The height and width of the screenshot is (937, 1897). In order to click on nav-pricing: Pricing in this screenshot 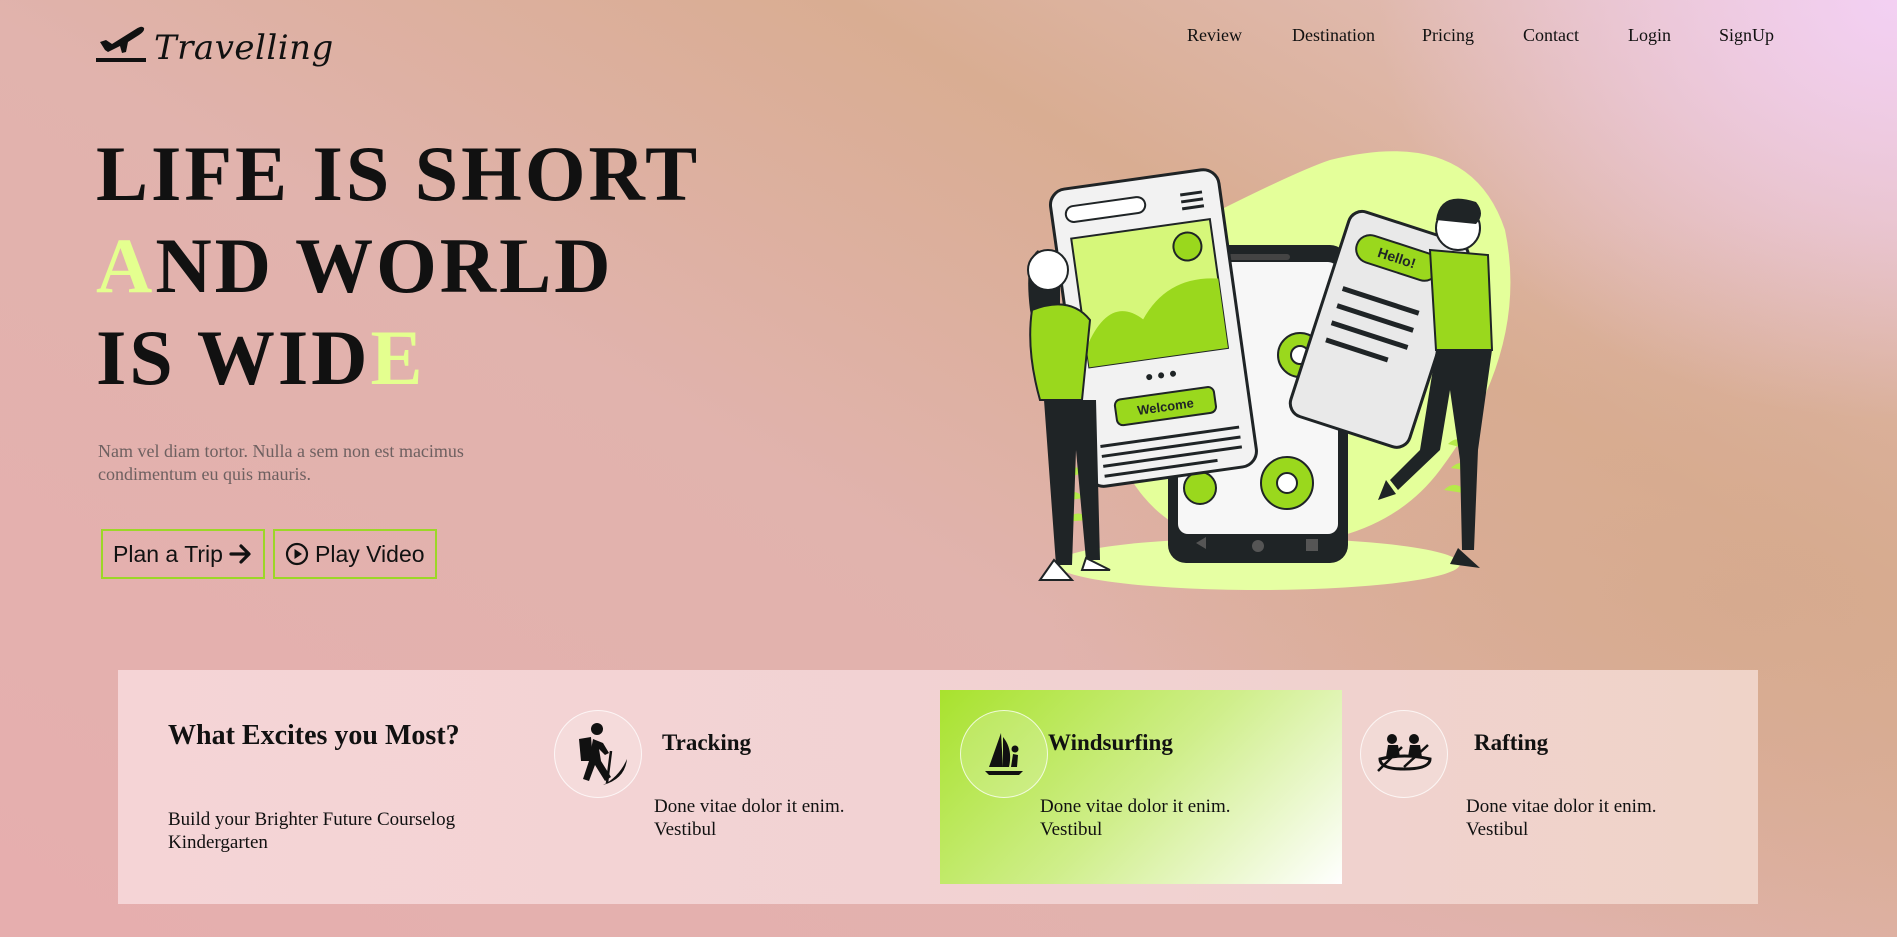, I will do `click(1448, 35)`.